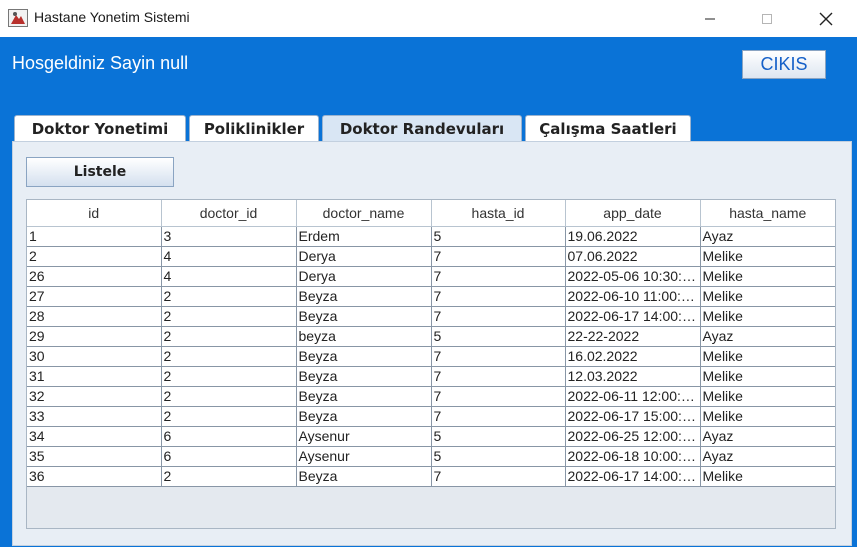 Image resolution: width=857 pixels, height=547 pixels. Describe the element at coordinates (94, 416) in the screenshot. I see `table-cell: 33` at that location.